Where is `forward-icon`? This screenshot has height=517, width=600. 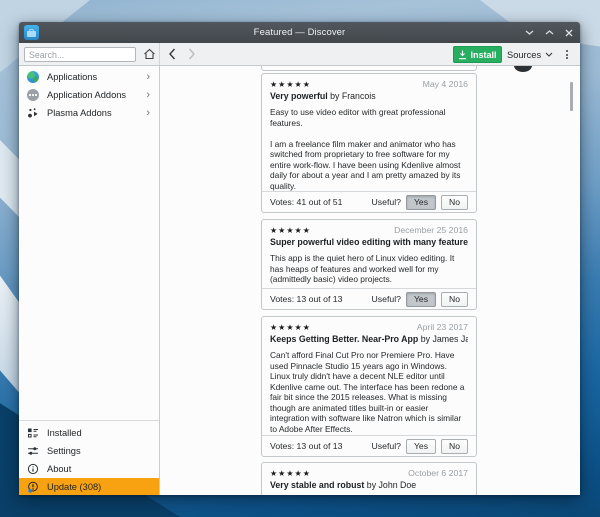 forward-icon is located at coordinates (191, 54).